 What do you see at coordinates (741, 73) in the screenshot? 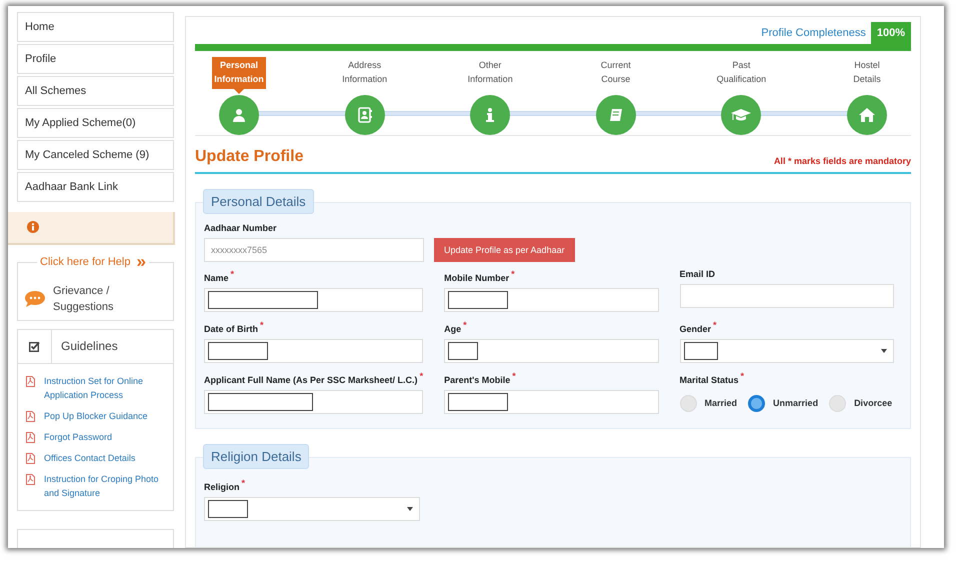
I see `step-label: Past Qualification` at bounding box center [741, 73].